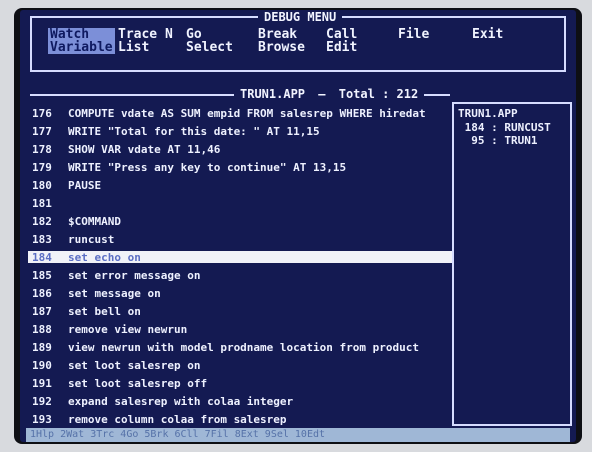 This screenshot has width=592, height=452. I want to click on menu-item-trace: Trace N List, so click(145, 41).